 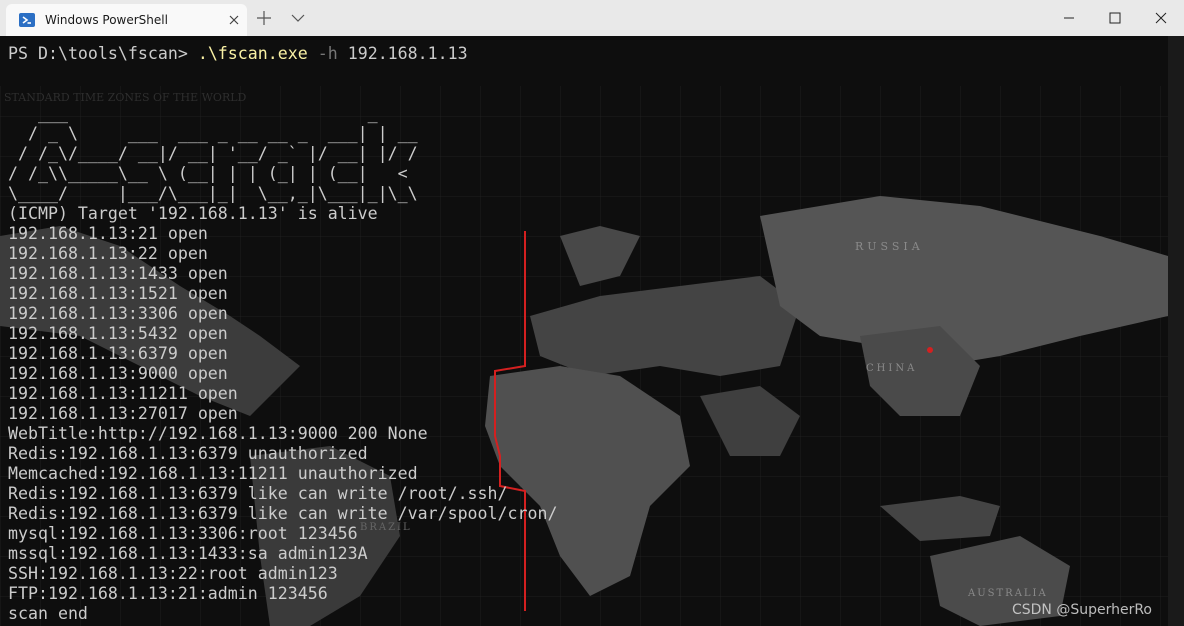 I want to click on output-line: 192.168.1.13:1433 open, so click(x=118, y=273).